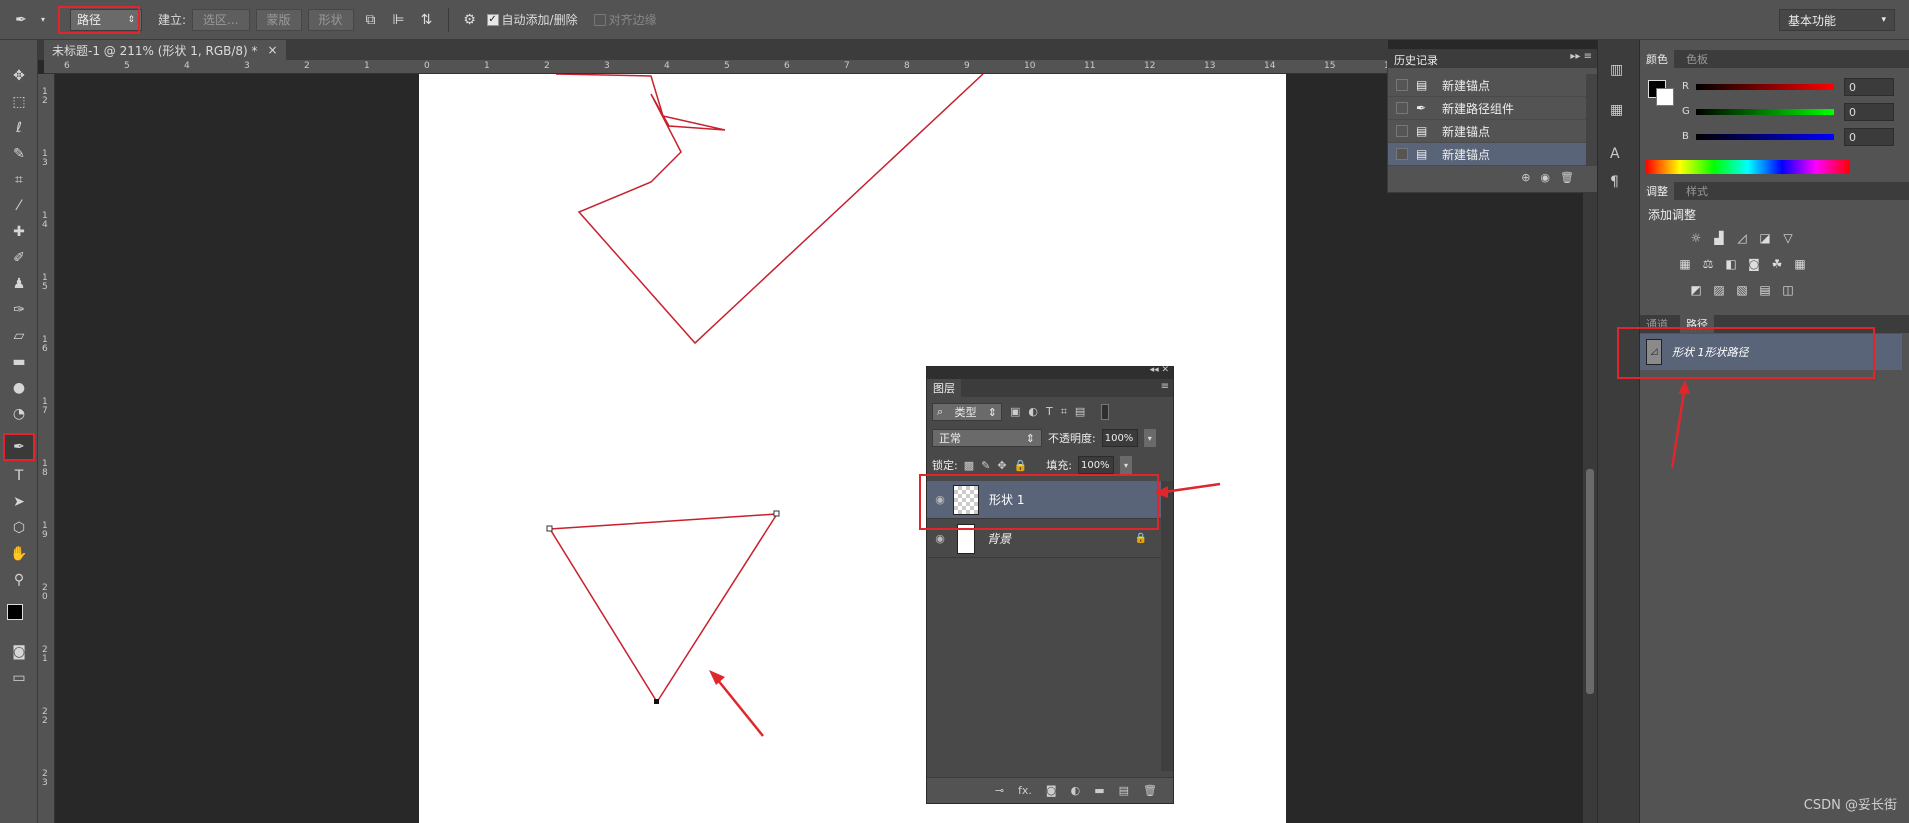 The image size is (1909, 823). What do you see at coordinates (273, 50) in the screenshot?
I see `close-icon: ×` at bounding box center [273, 50].